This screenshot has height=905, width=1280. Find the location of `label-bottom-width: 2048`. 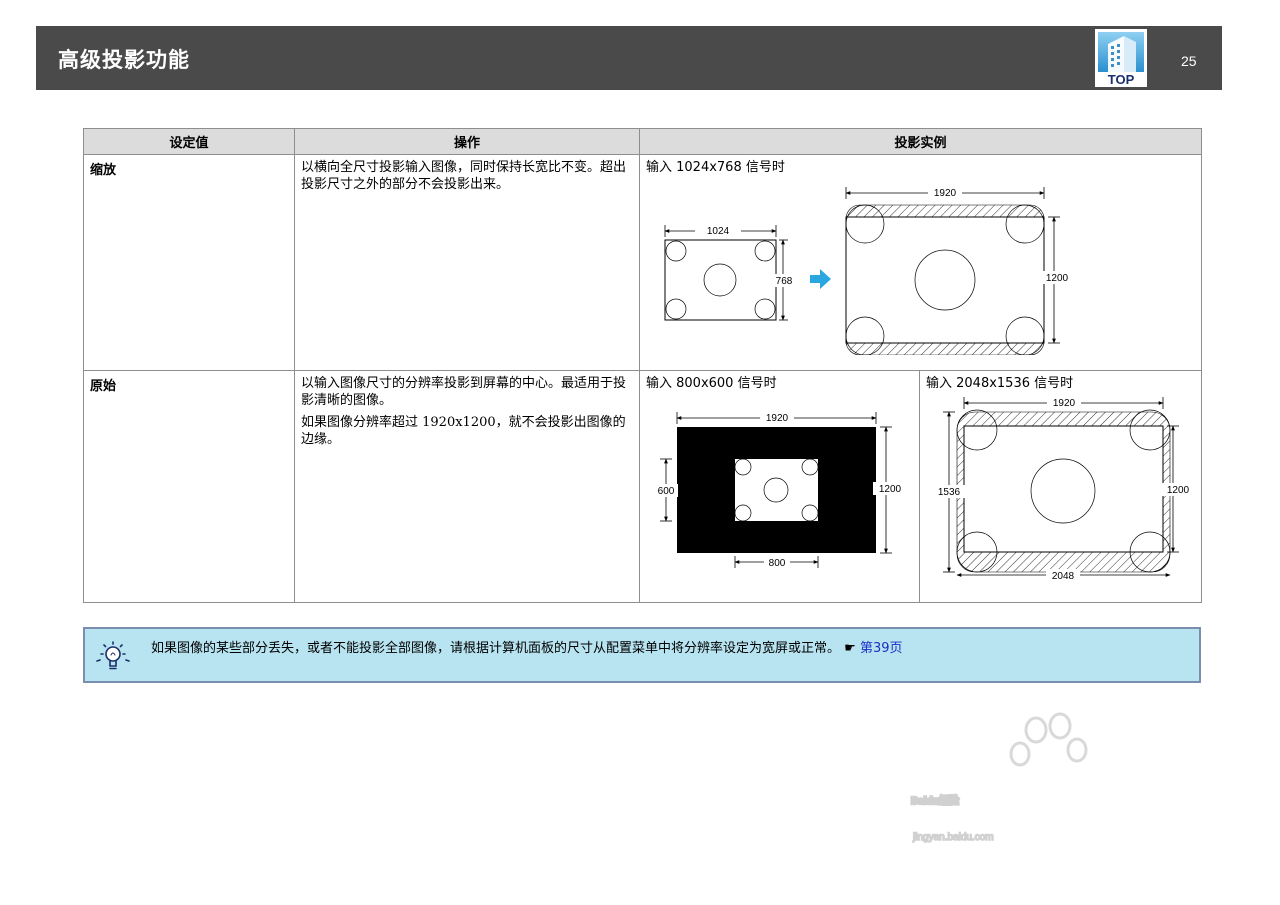

label-bottom-width: 2048 is located at coordinates (1063, 576).